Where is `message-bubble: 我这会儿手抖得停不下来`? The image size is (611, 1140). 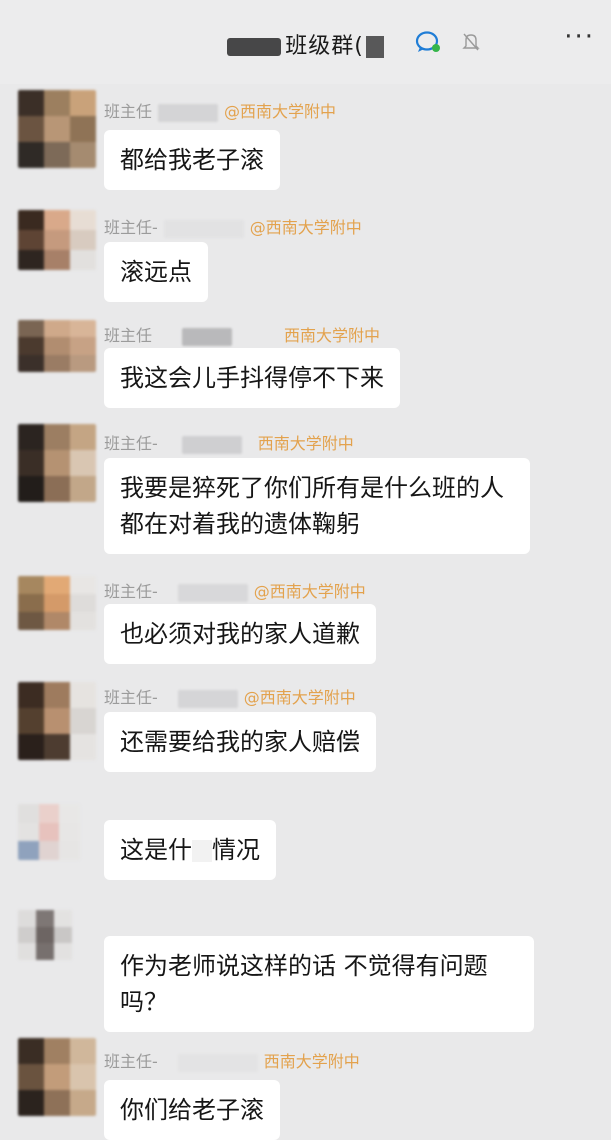 message-bubble: 我这会儿手抖得停不下来 is located at coordinates (252, 378).